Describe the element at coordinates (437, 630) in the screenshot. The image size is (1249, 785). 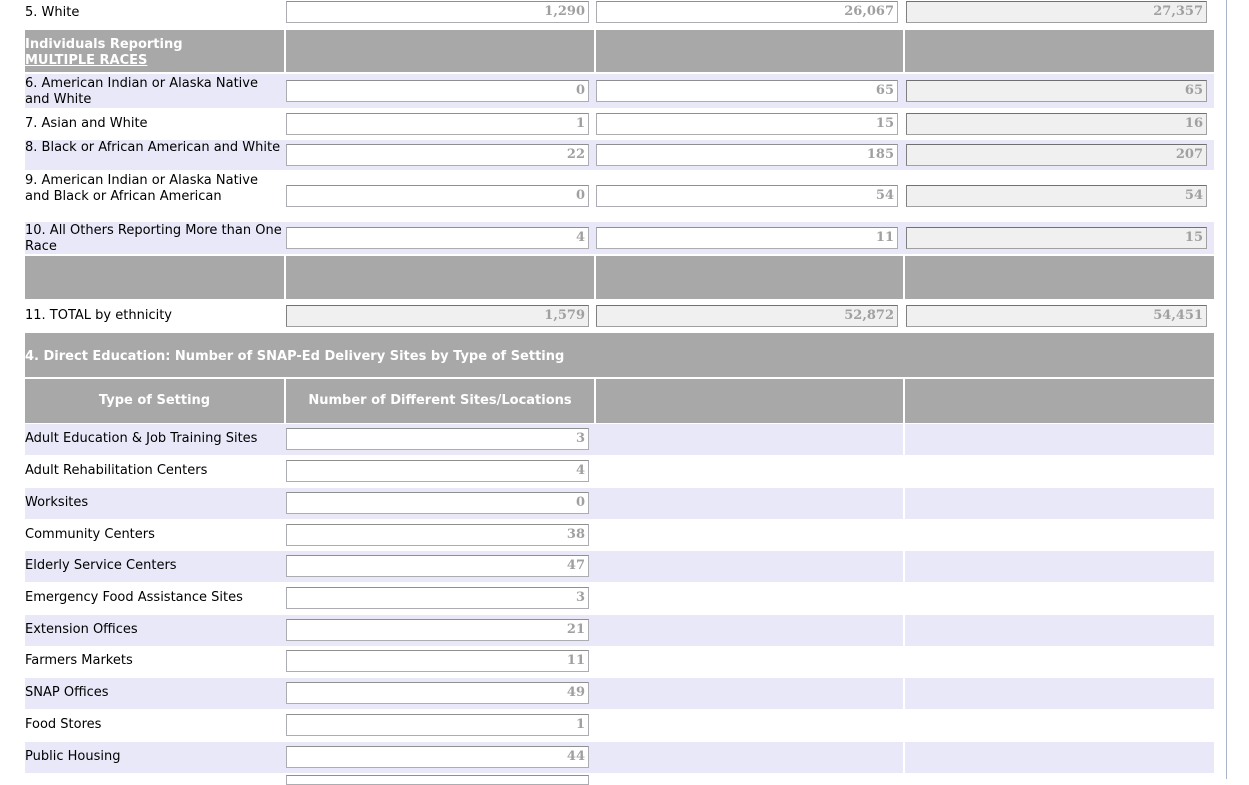
I see `site-count-input: 21` at that location.